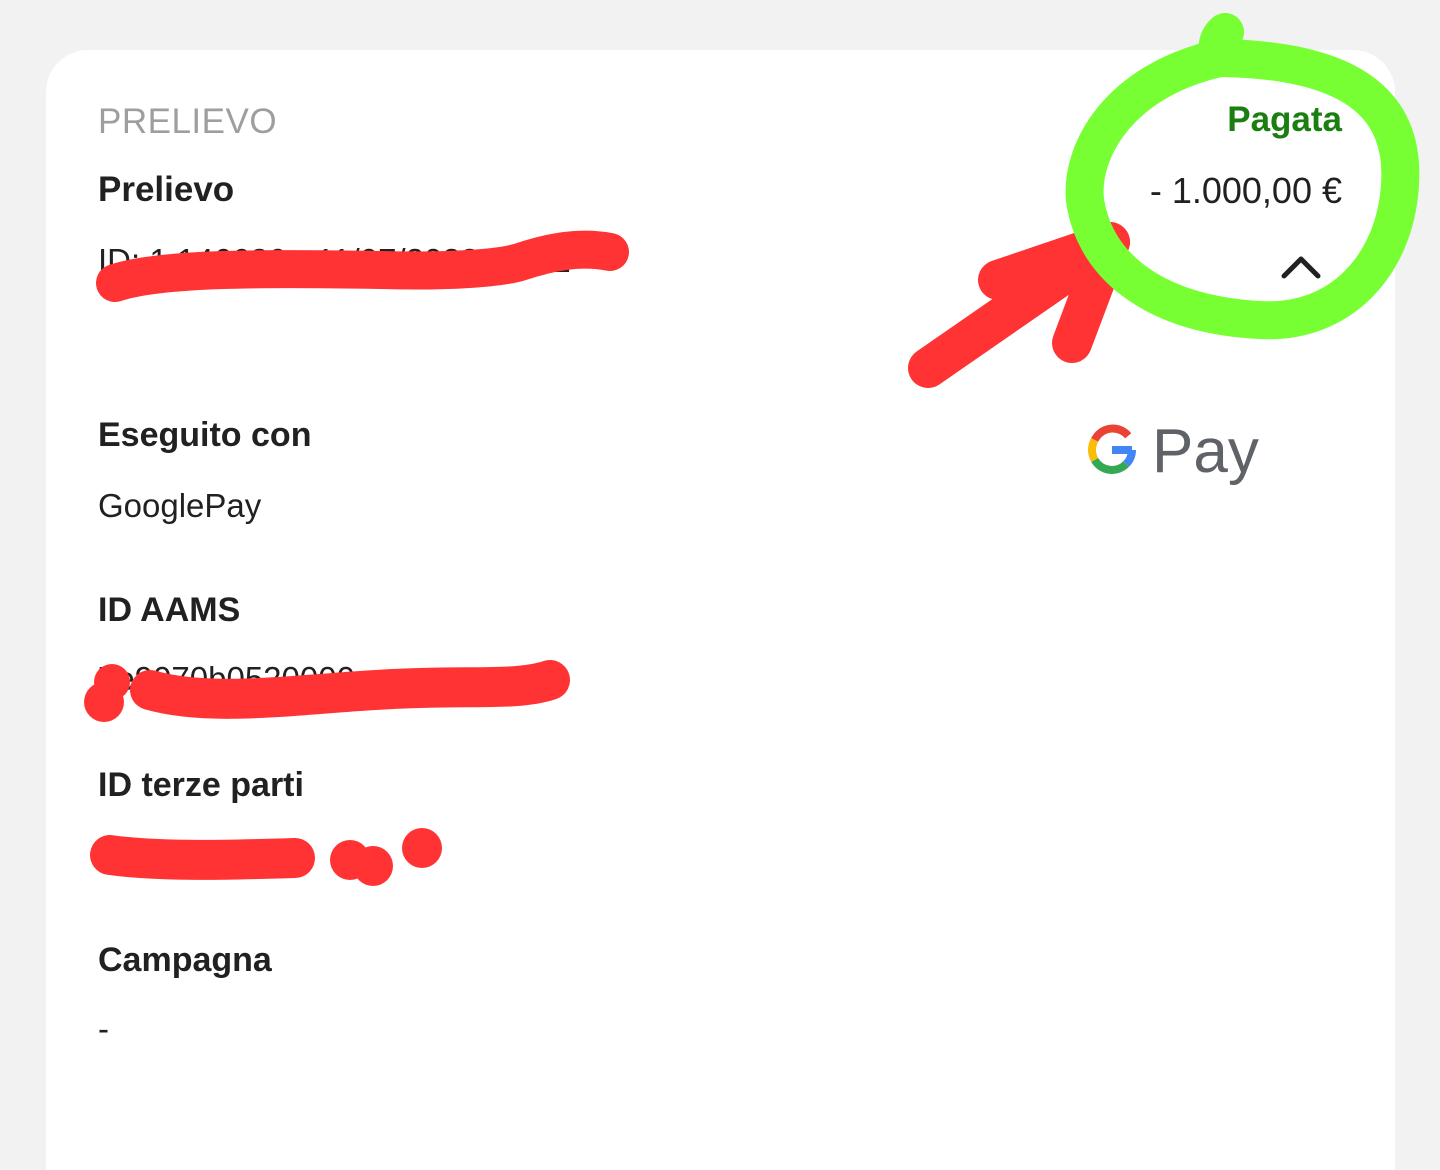 The height and width of the screenshot is (1170, 1440). What do you see at coordinates (180, 505) in the screenshot?
I see `method-value: GooglePay` at bounding box center [180, 505].